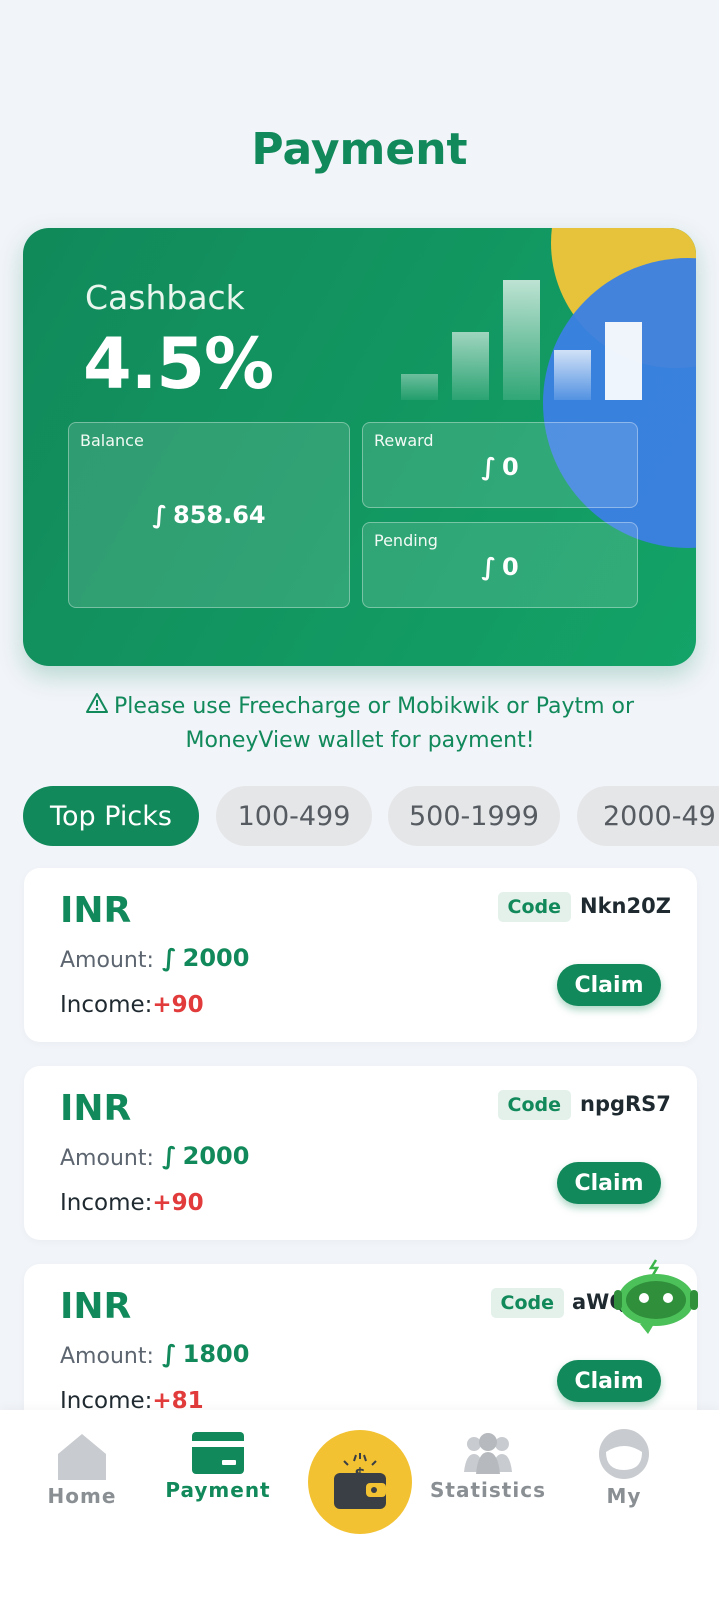 This screenshot has height=1600, width=719. I want to click on code-value: Nkn20Z, so click(625, 906).